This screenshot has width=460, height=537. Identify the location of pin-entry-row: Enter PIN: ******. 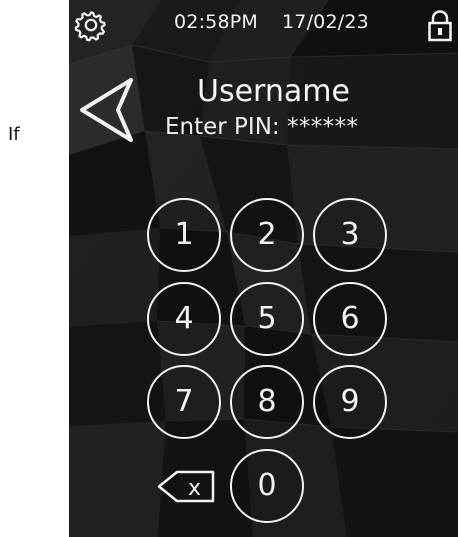
(274, 127).